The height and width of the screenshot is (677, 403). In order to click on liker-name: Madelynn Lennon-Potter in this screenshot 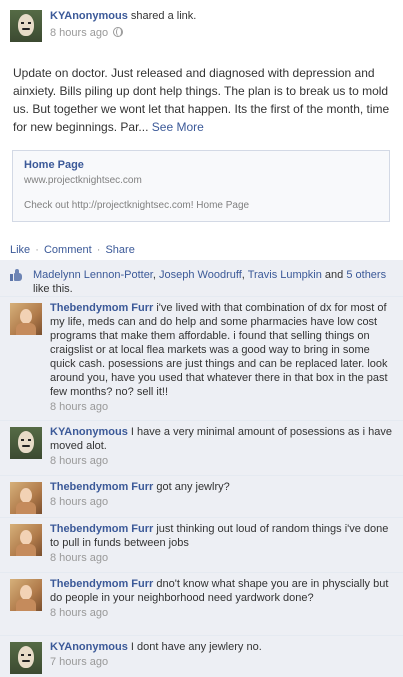, I will do `click(93, 275)`.